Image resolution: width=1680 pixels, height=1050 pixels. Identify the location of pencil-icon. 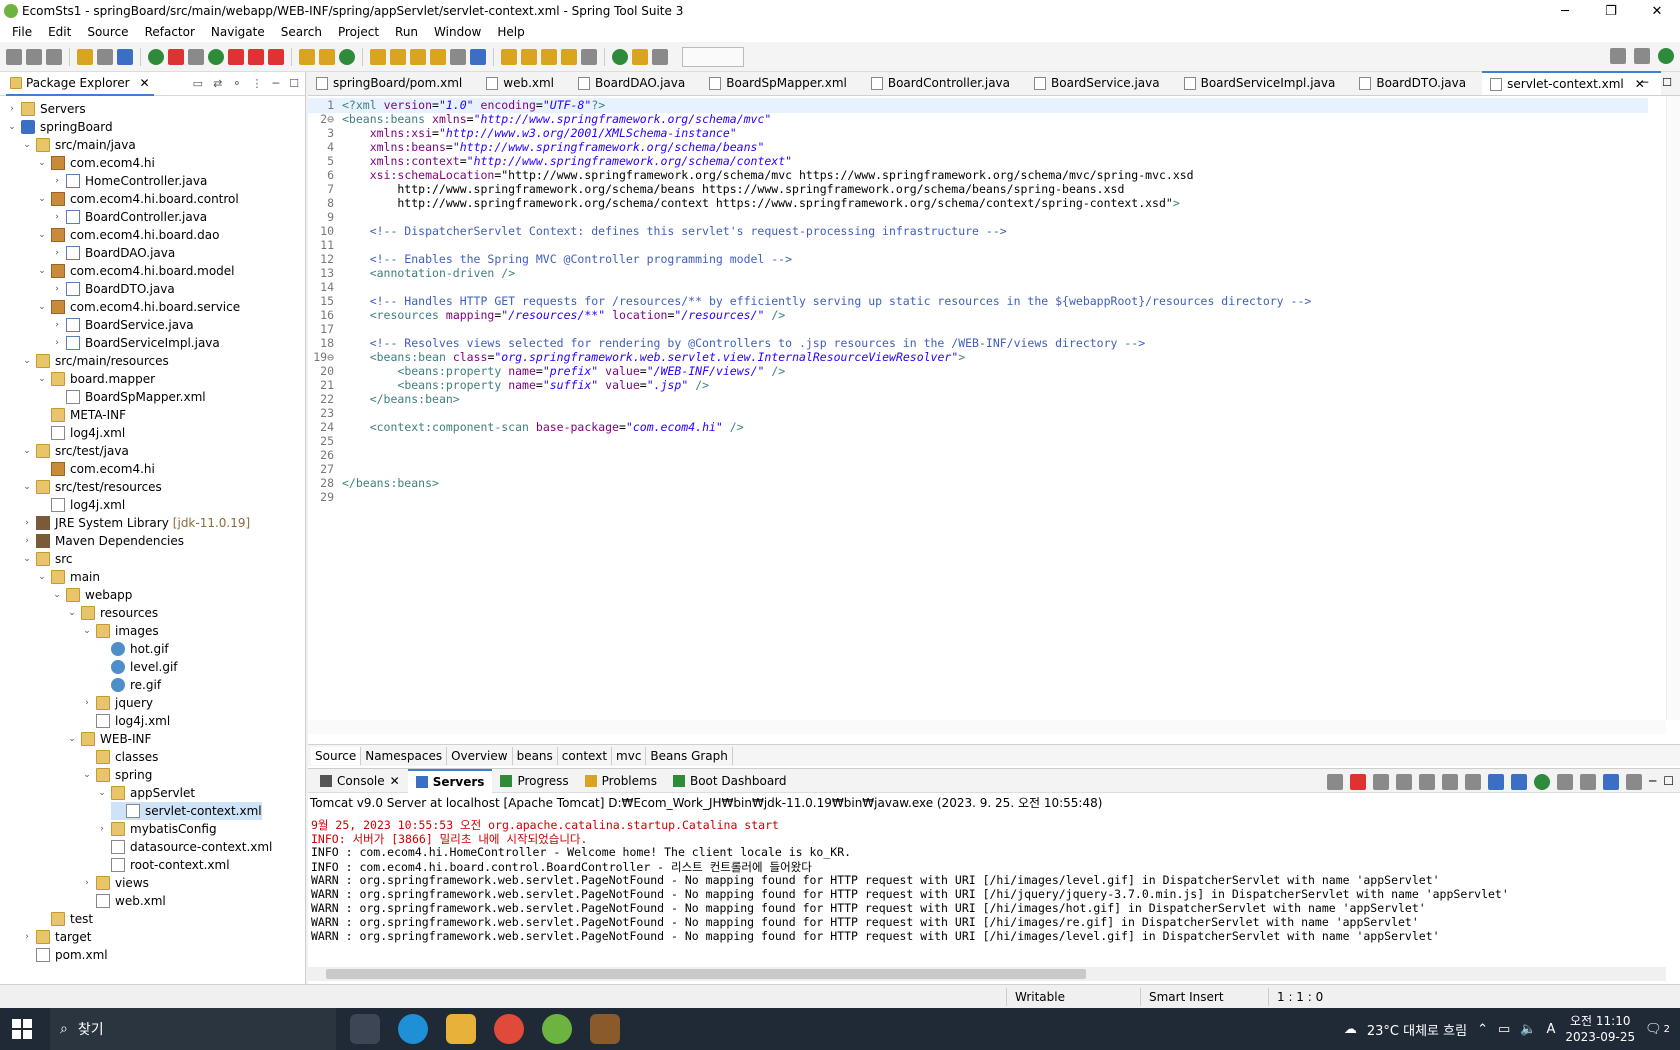
(418, 56).